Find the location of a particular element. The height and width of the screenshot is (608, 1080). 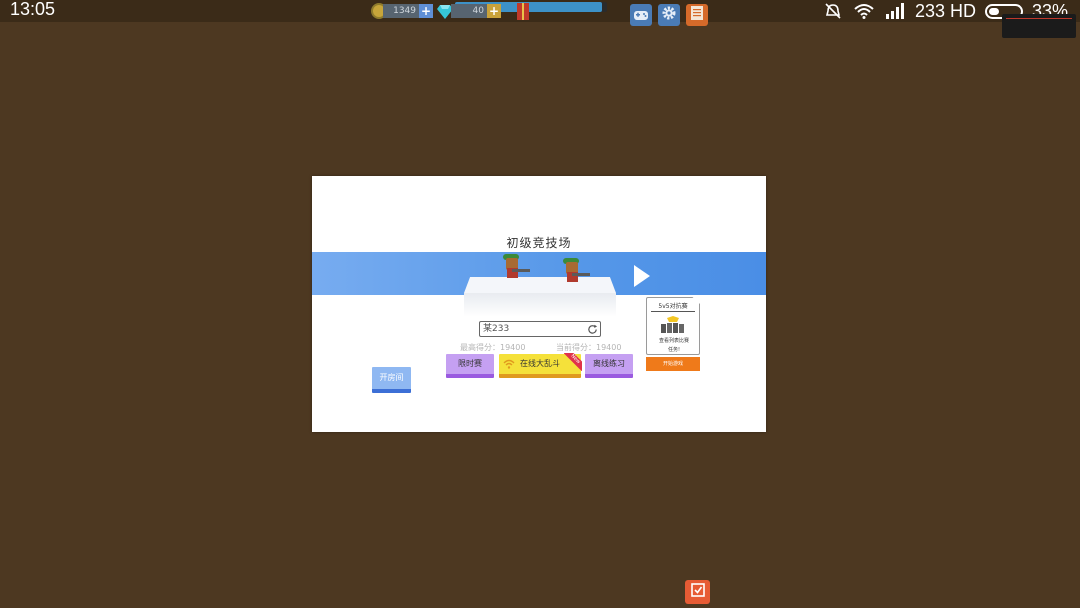

5v5-event-card: 5v5对抗赛 查看列表比赛 任务! is located at coordinates (673, 326).